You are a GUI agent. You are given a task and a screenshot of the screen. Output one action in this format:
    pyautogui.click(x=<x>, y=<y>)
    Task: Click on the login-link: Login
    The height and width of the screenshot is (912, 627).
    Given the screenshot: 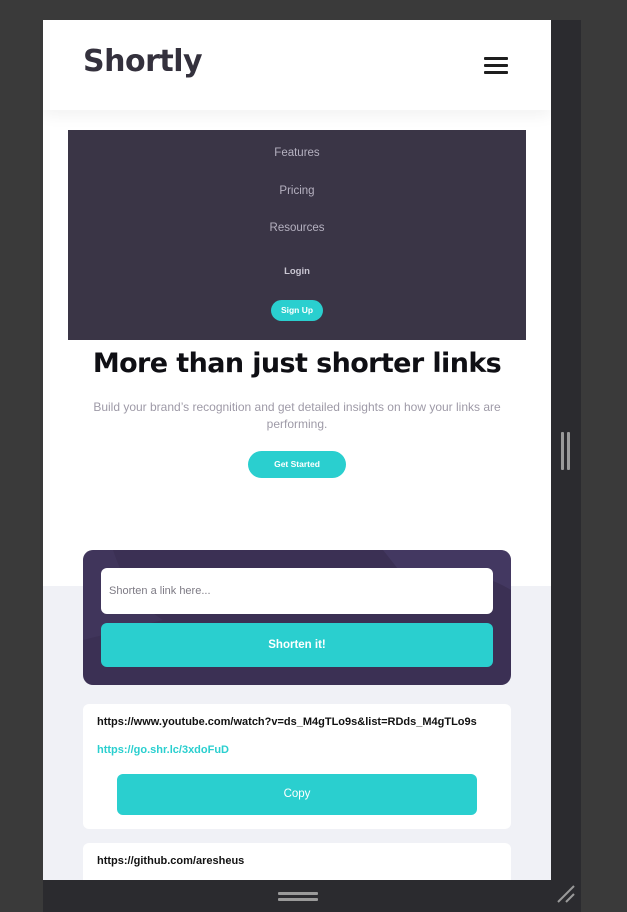 What is the action you would take?
    pyautogui.click(x=297, y=271)
    